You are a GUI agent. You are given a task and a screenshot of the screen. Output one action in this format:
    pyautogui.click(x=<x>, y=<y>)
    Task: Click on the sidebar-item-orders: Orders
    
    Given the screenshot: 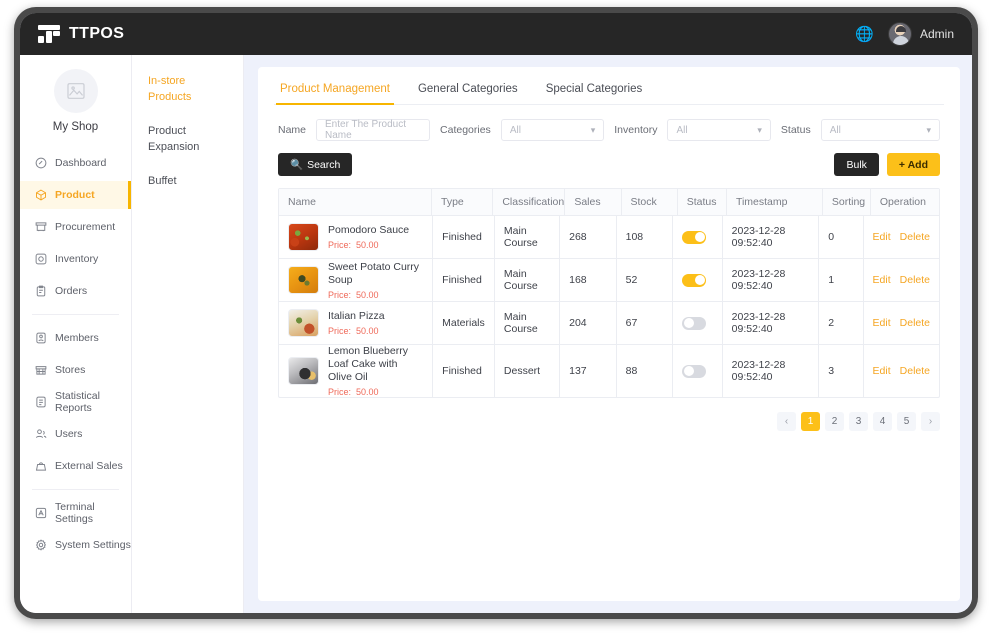 What is the action you would take?
    pyautogui.click(x=75, y=291)
    